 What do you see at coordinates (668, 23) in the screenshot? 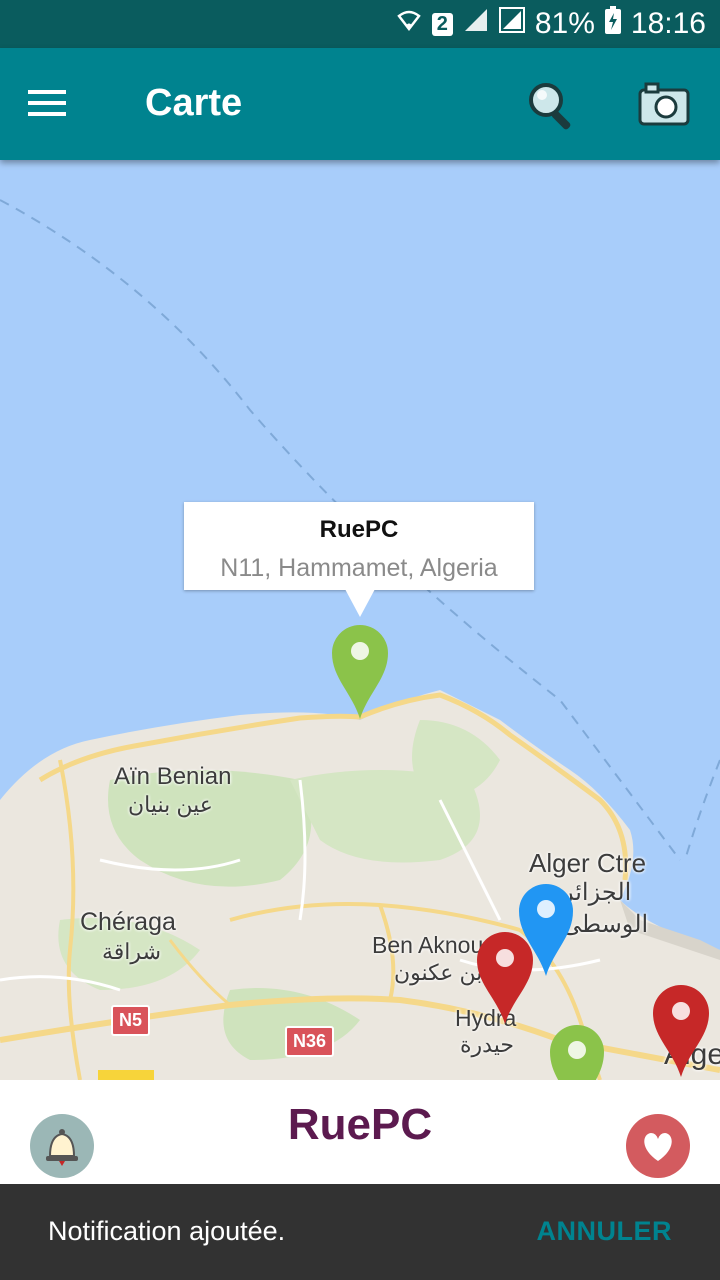
I see `clock: 18:16` at bounding box center [668, 23].